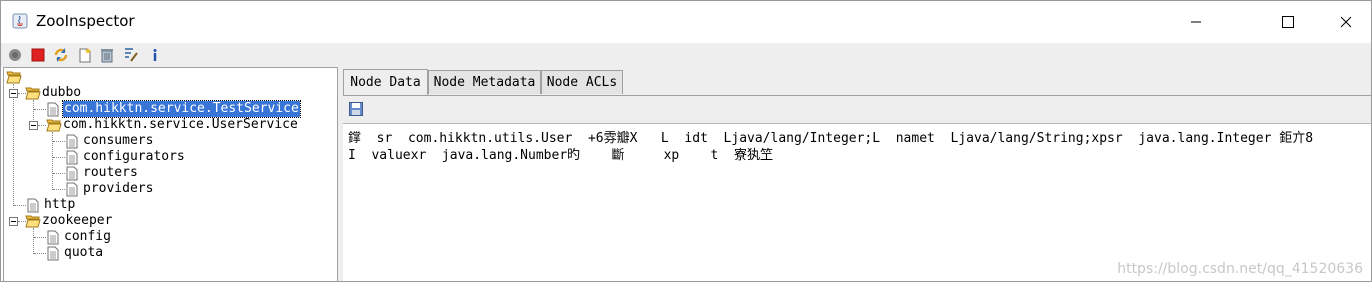 The width and height of the screenshot is (1372, 282). I want to click on tree-node-routers: routers, so click(102, 173).